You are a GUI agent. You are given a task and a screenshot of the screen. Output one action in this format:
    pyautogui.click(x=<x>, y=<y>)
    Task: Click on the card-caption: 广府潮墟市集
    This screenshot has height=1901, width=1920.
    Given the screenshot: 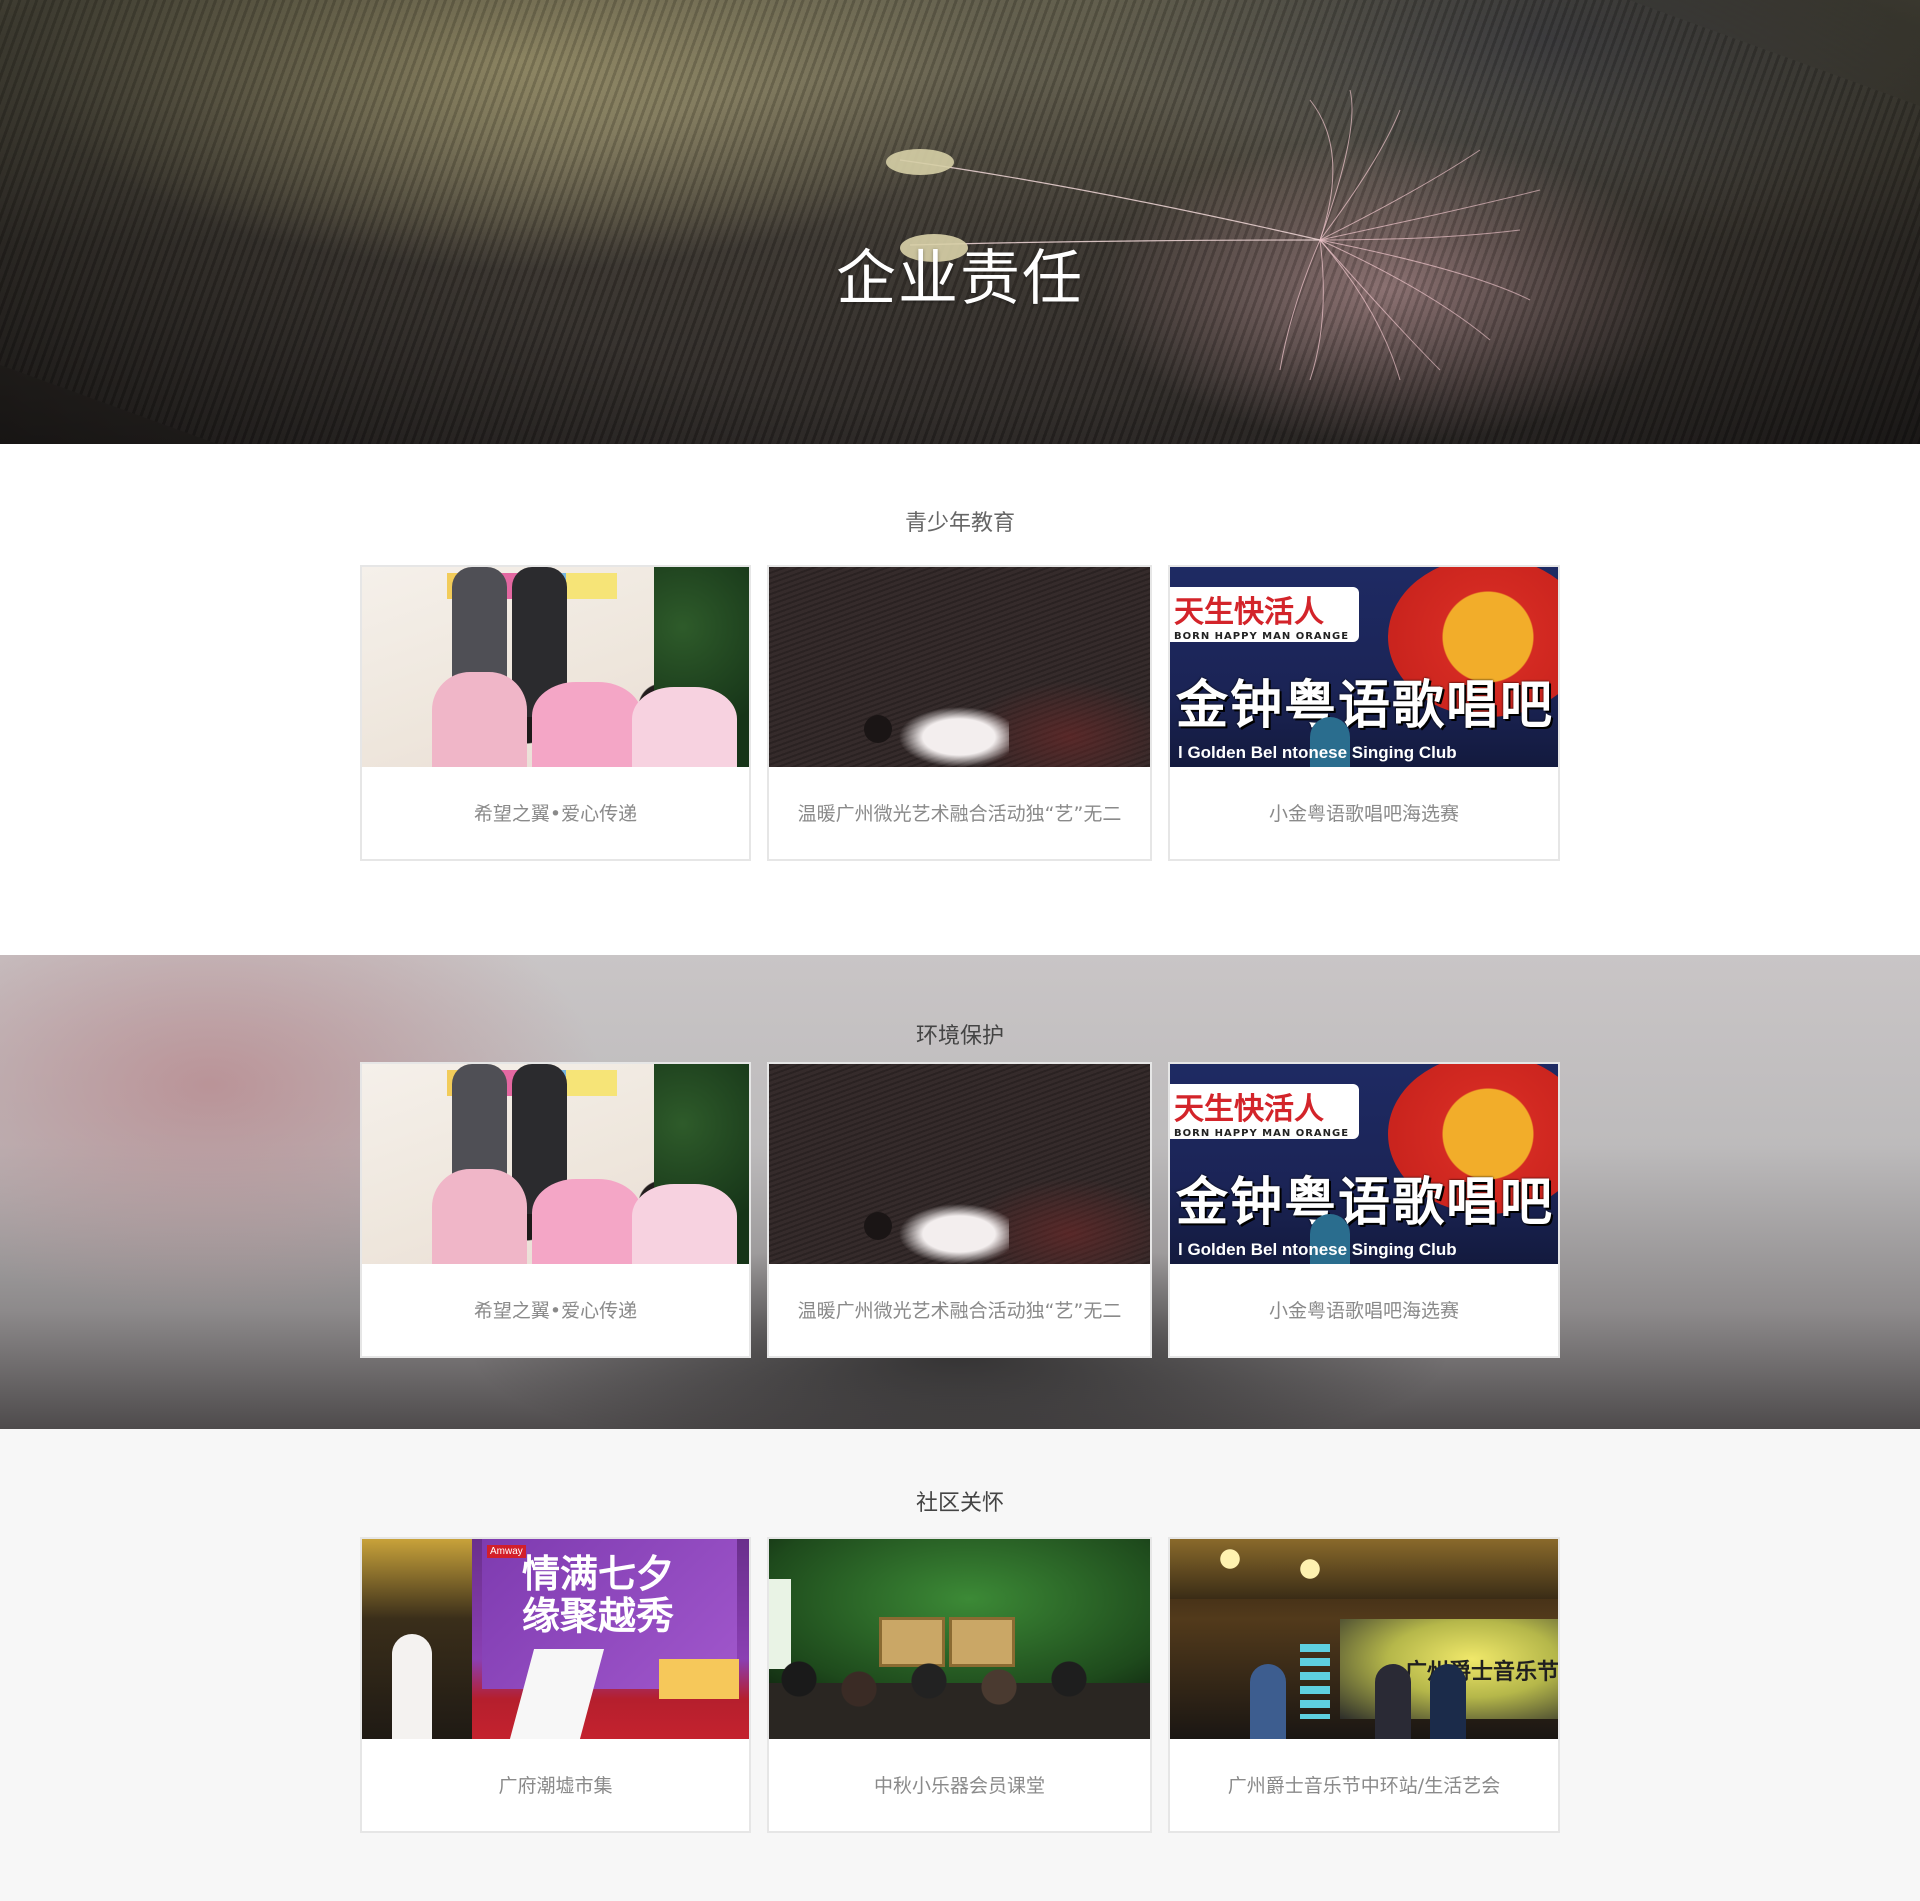 What is the action you would take?
    pyautogui.click(x=555, y=1784)
    